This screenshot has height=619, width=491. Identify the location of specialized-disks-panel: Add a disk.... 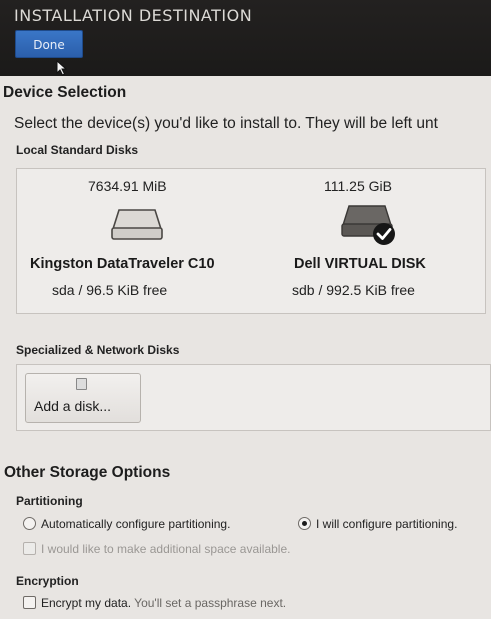
(253, 397).